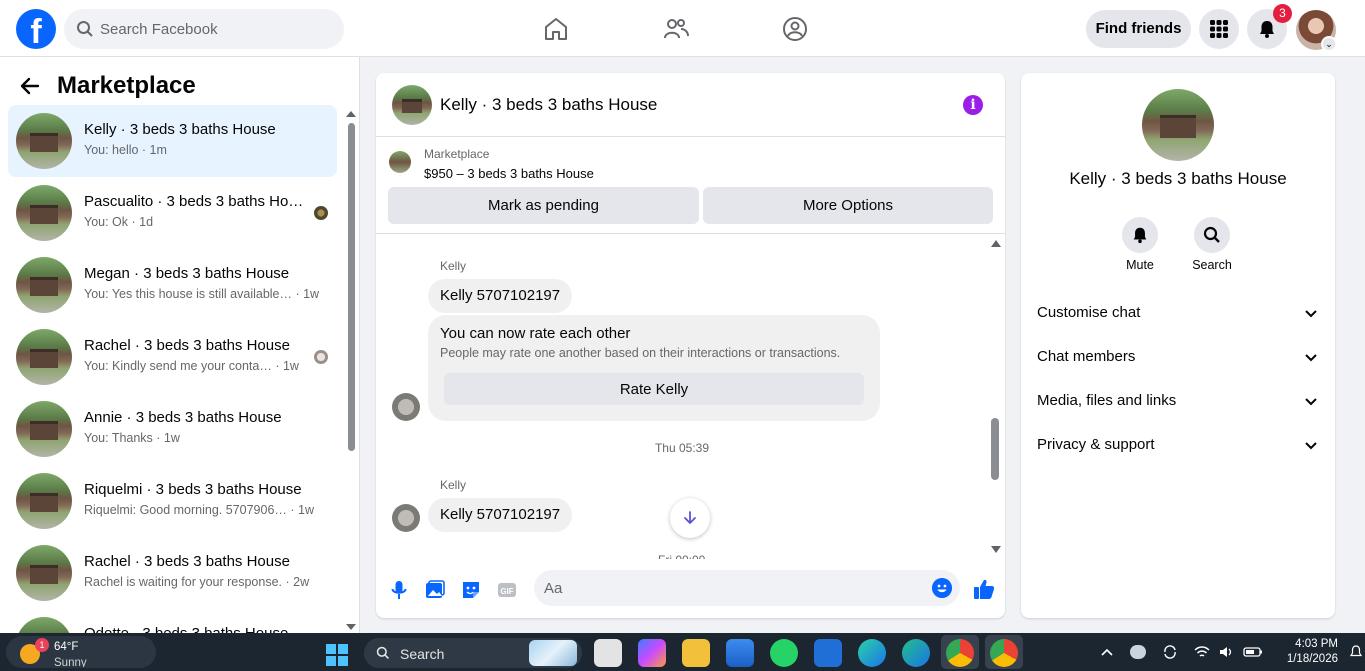 The width and height of the screenshot is (1365, 671). I want to click on back-arrow-icon, so click(30, 86).